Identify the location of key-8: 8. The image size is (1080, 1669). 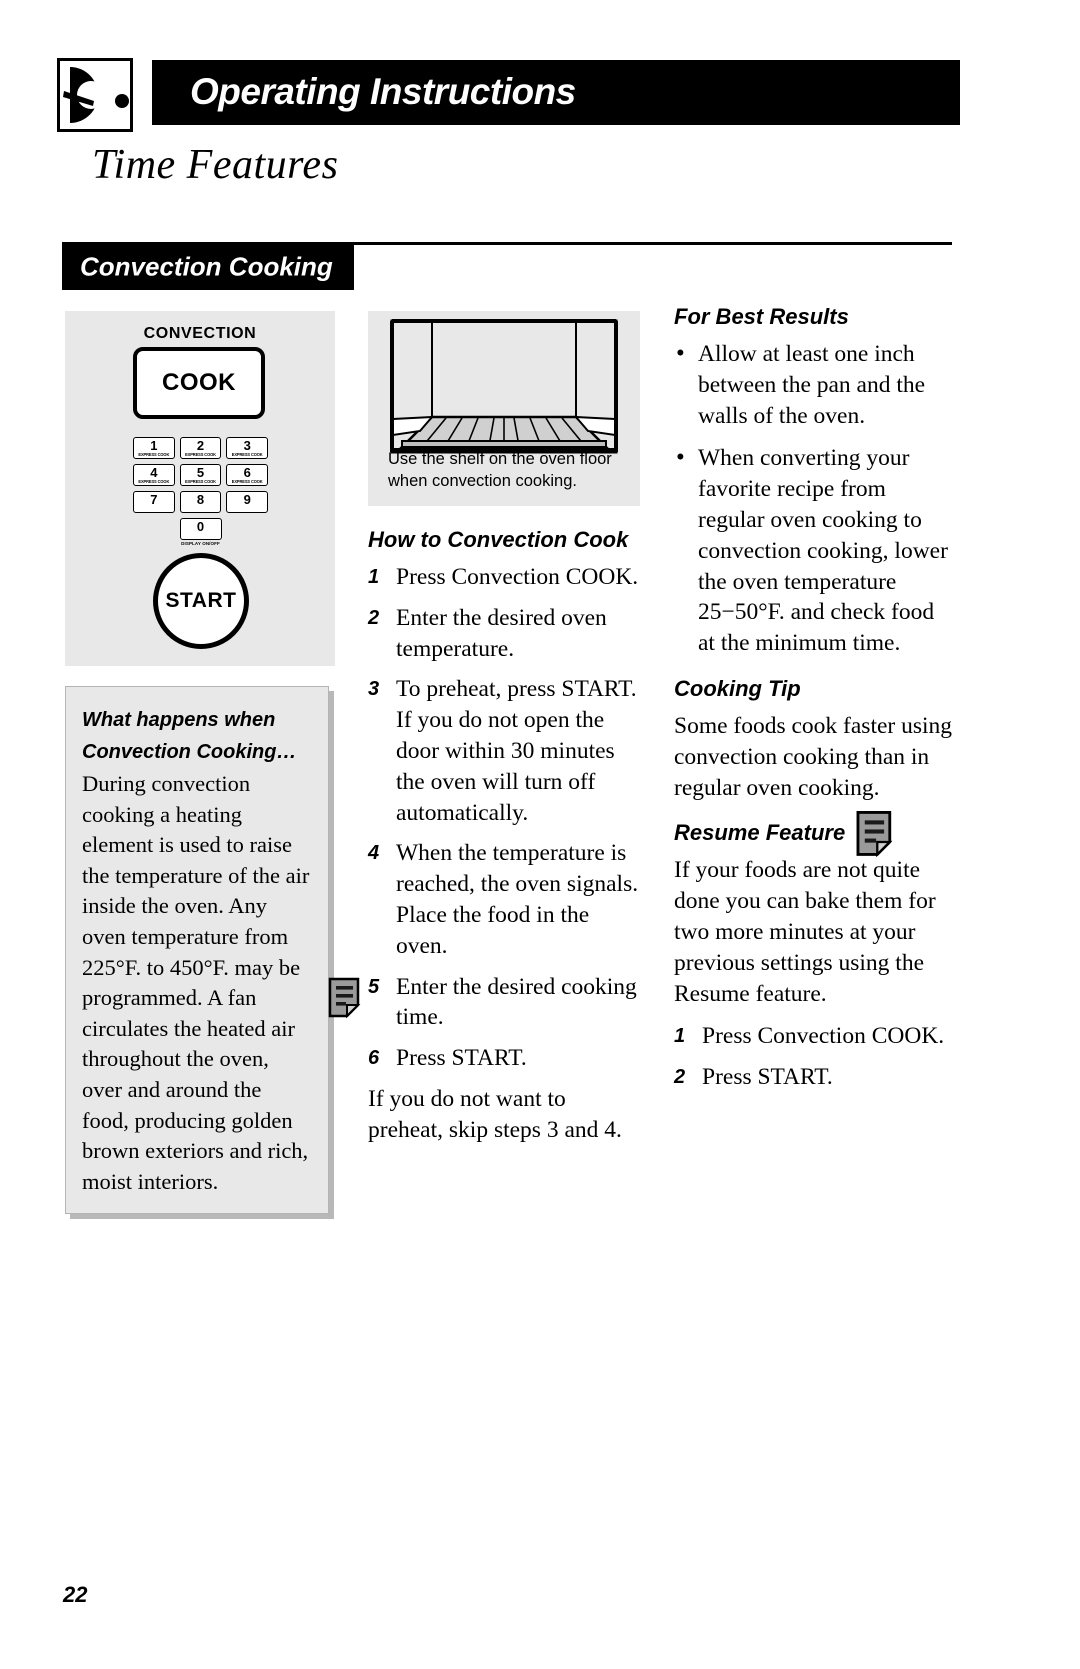
(200, 502).